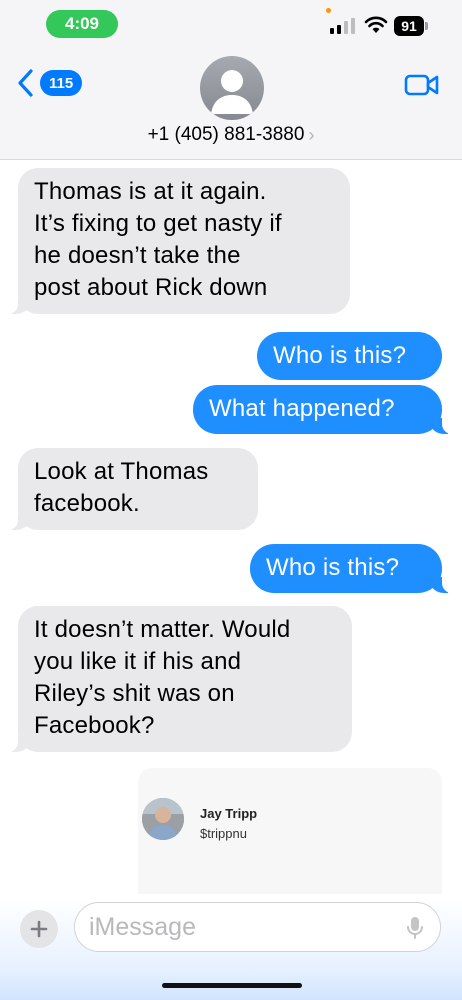  I want to click on battery-level: 91, so click(409, 26).